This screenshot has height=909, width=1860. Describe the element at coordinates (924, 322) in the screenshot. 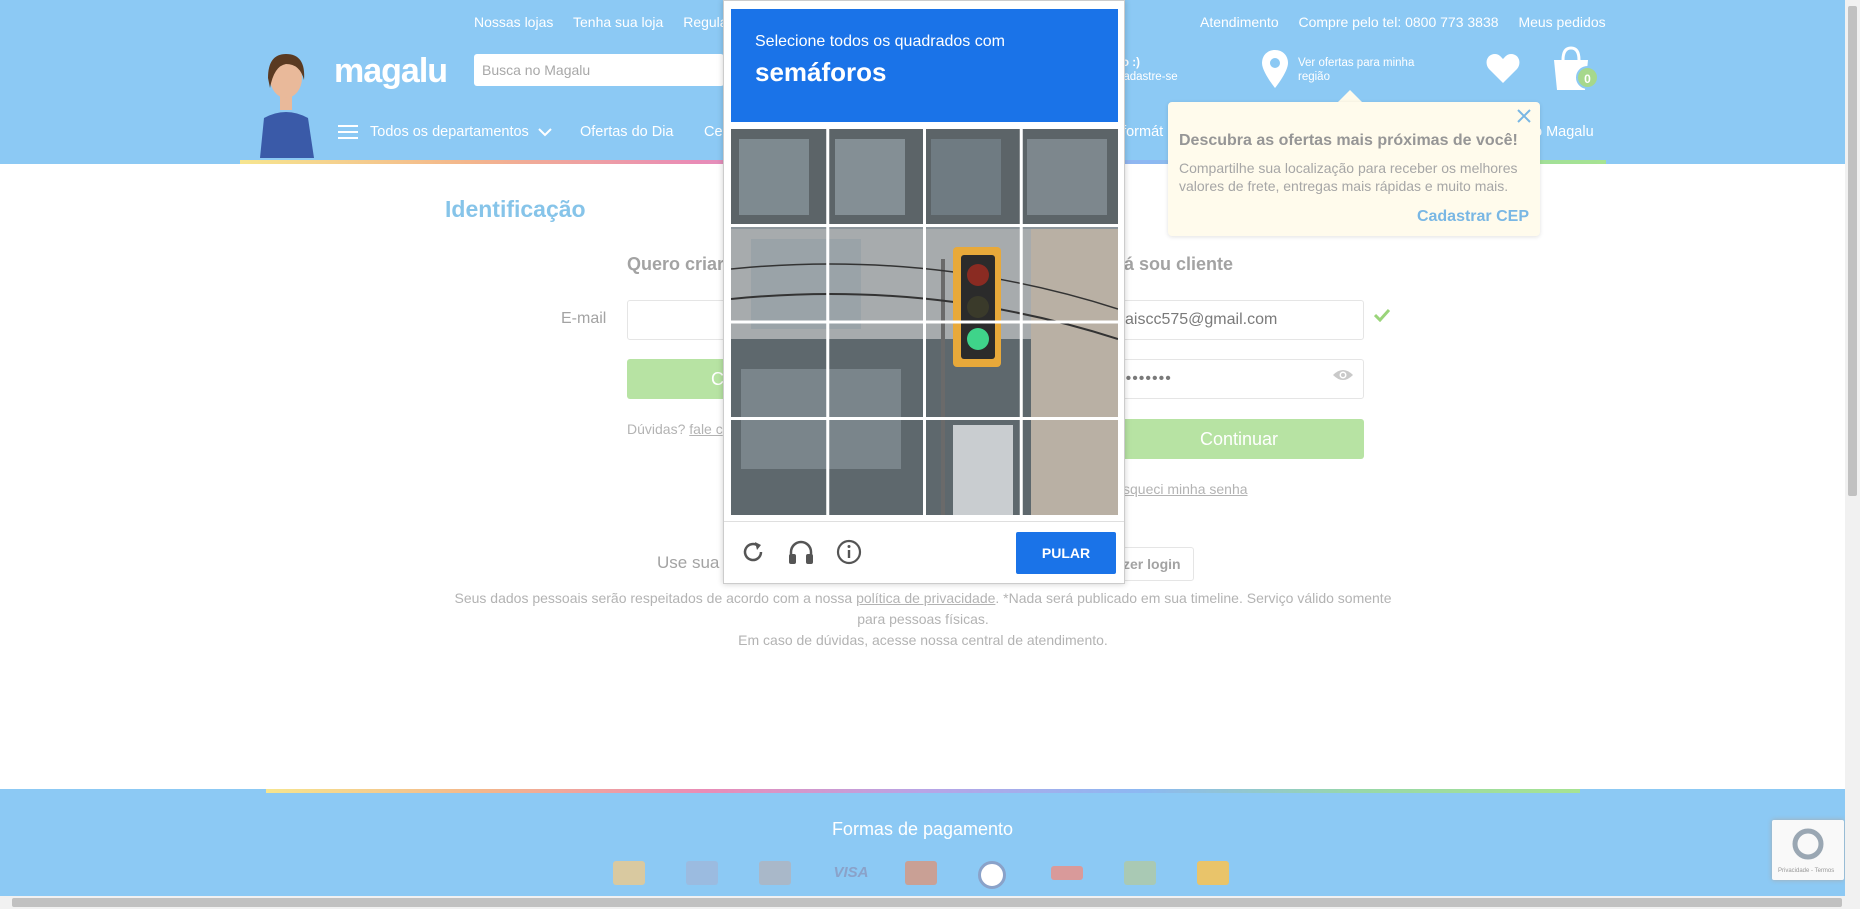

I see `captcha-image-grid` at that location.